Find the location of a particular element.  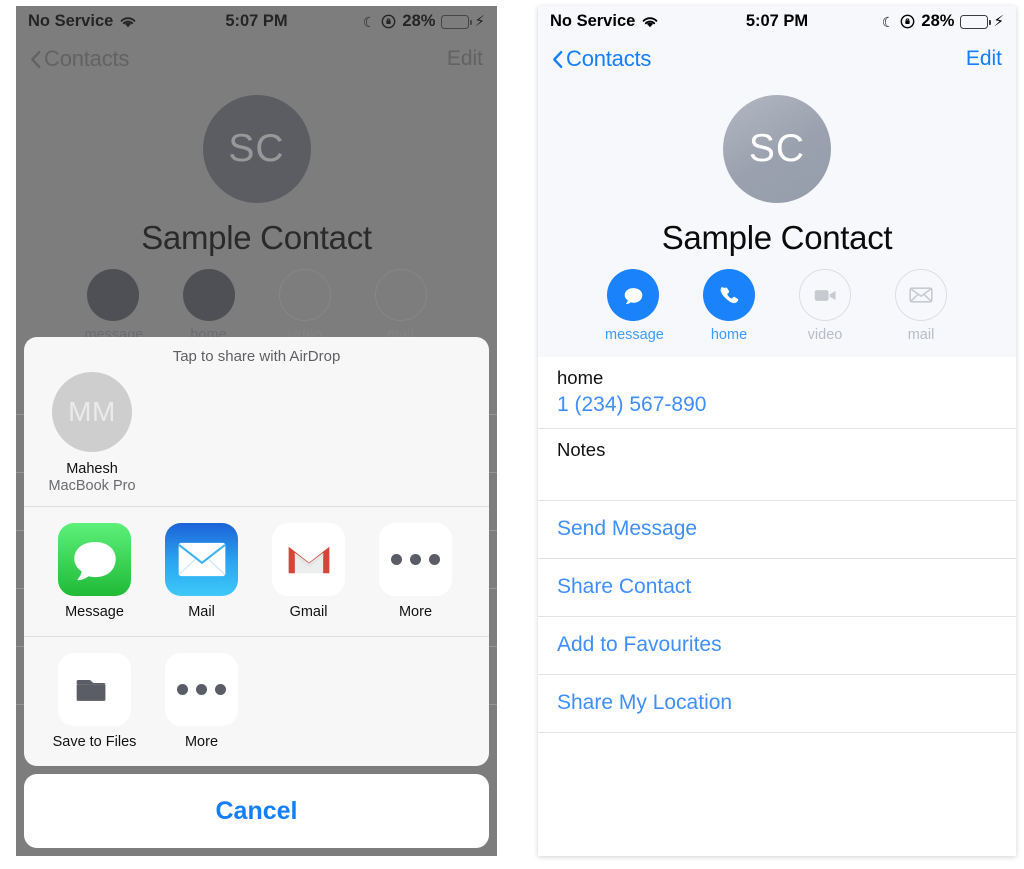

share-app-more: More is located at coordinates (415, 571).